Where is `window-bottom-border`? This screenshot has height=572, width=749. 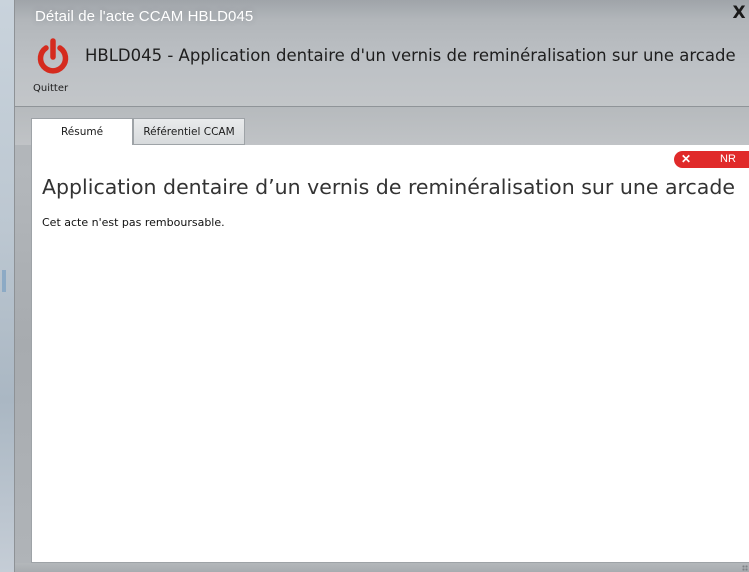
window-bottom-border is located at coordinates (382, 567).